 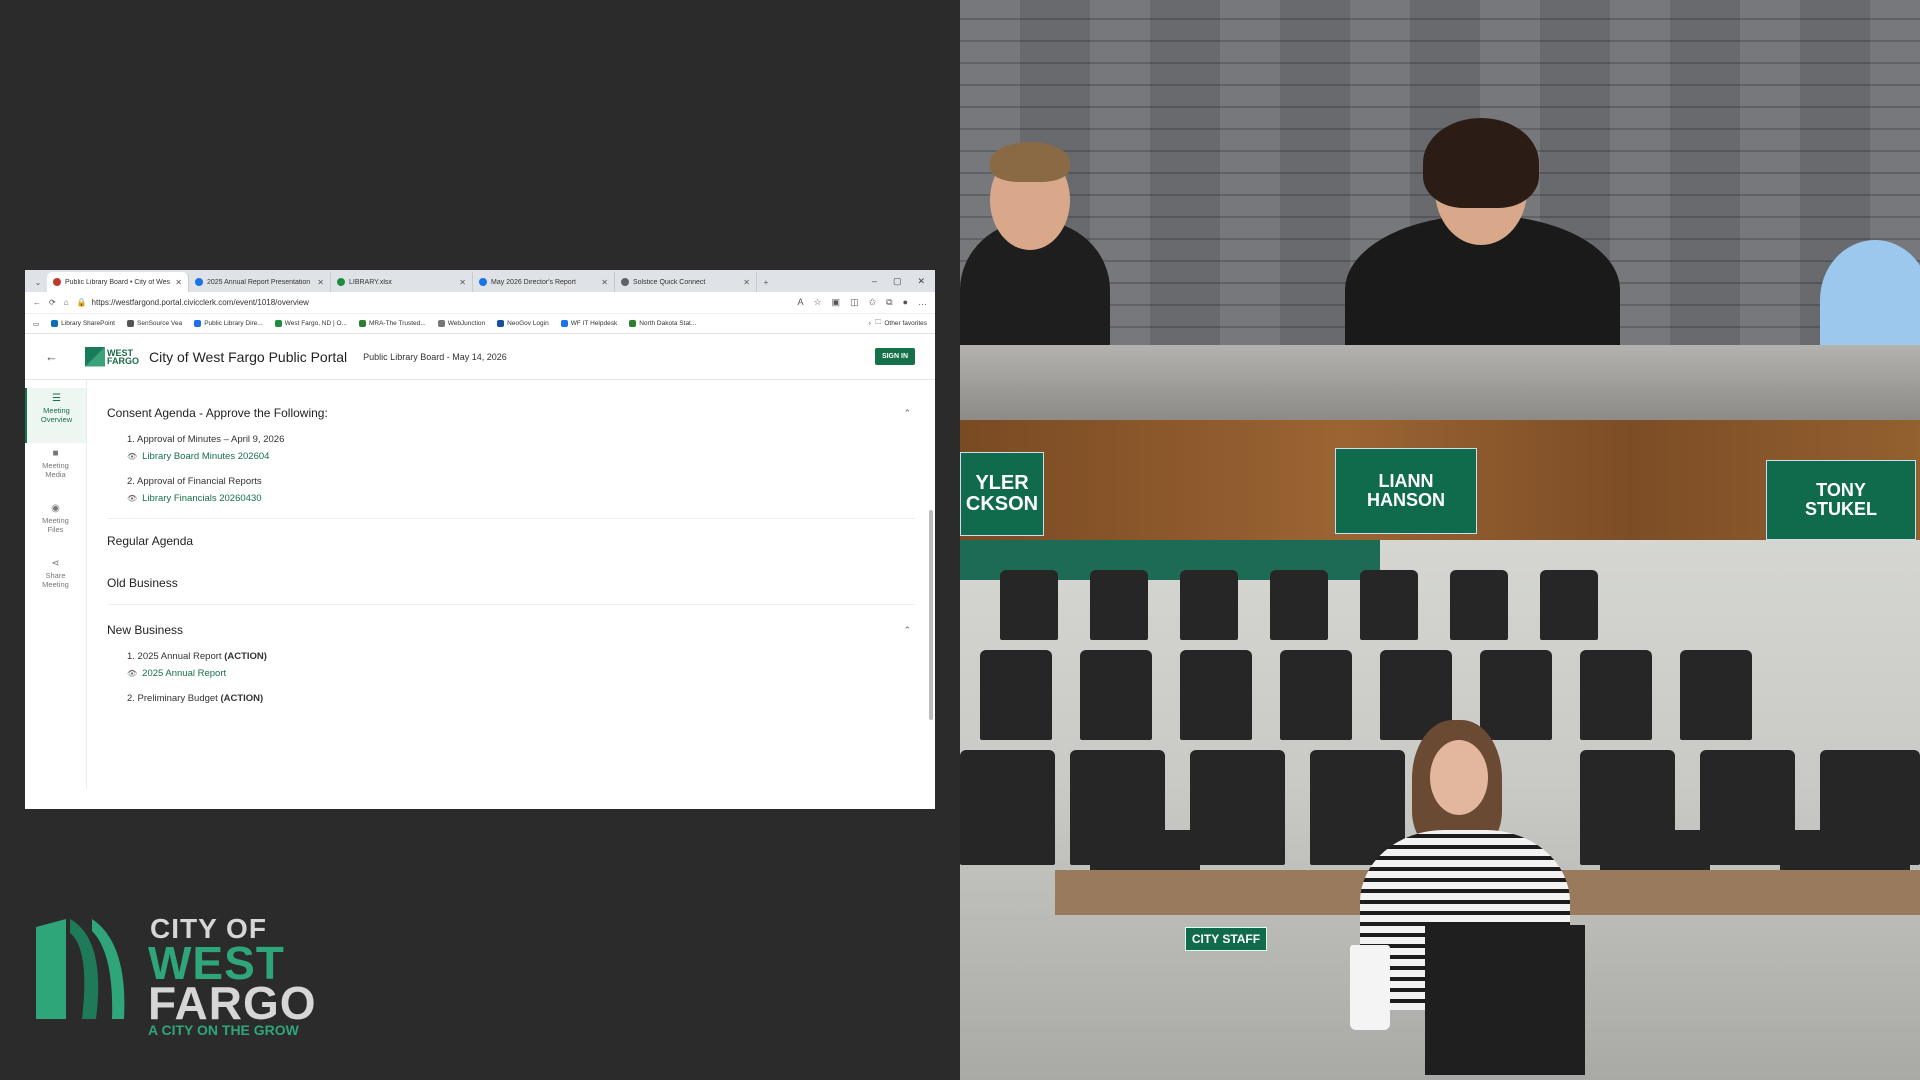 I want to click on more-favorites-chevron-icon: ›, so click(x=870, y=323).